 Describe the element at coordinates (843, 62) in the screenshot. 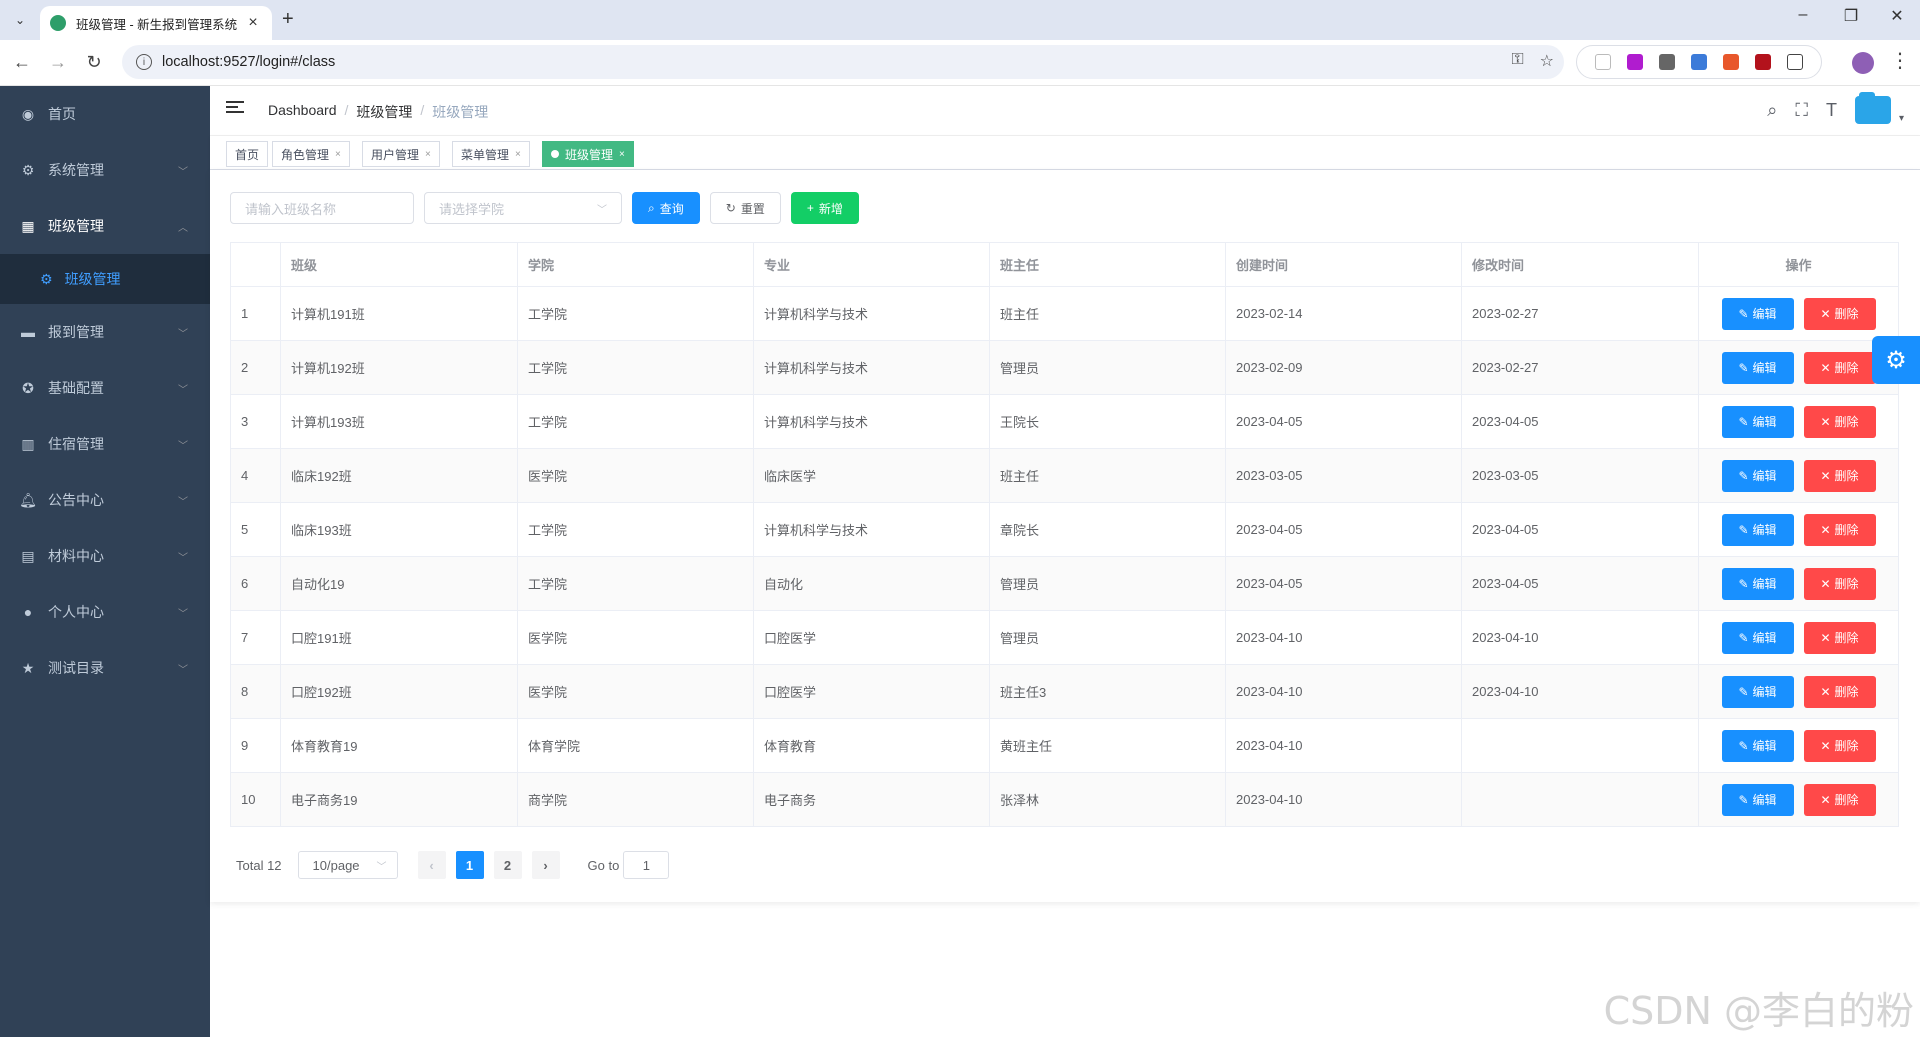

I see `url-bar: i localhost:9527/login#/class ⚿ ☆` at that location.